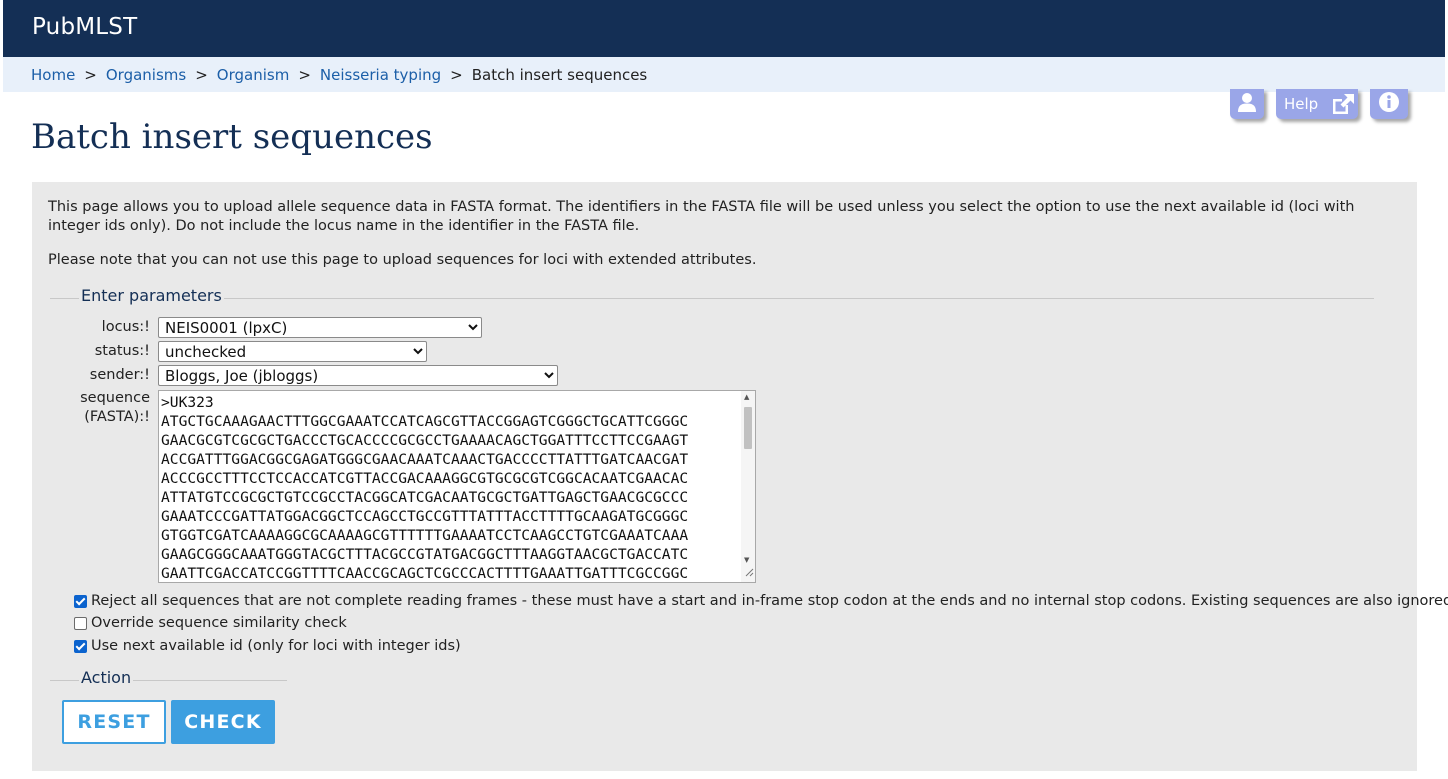 The image size is (1448, 779). What do you see at coordinates (115, 398) in the screenshot?
I see `sequence-label: sequence` at bounding box center [115, 398].